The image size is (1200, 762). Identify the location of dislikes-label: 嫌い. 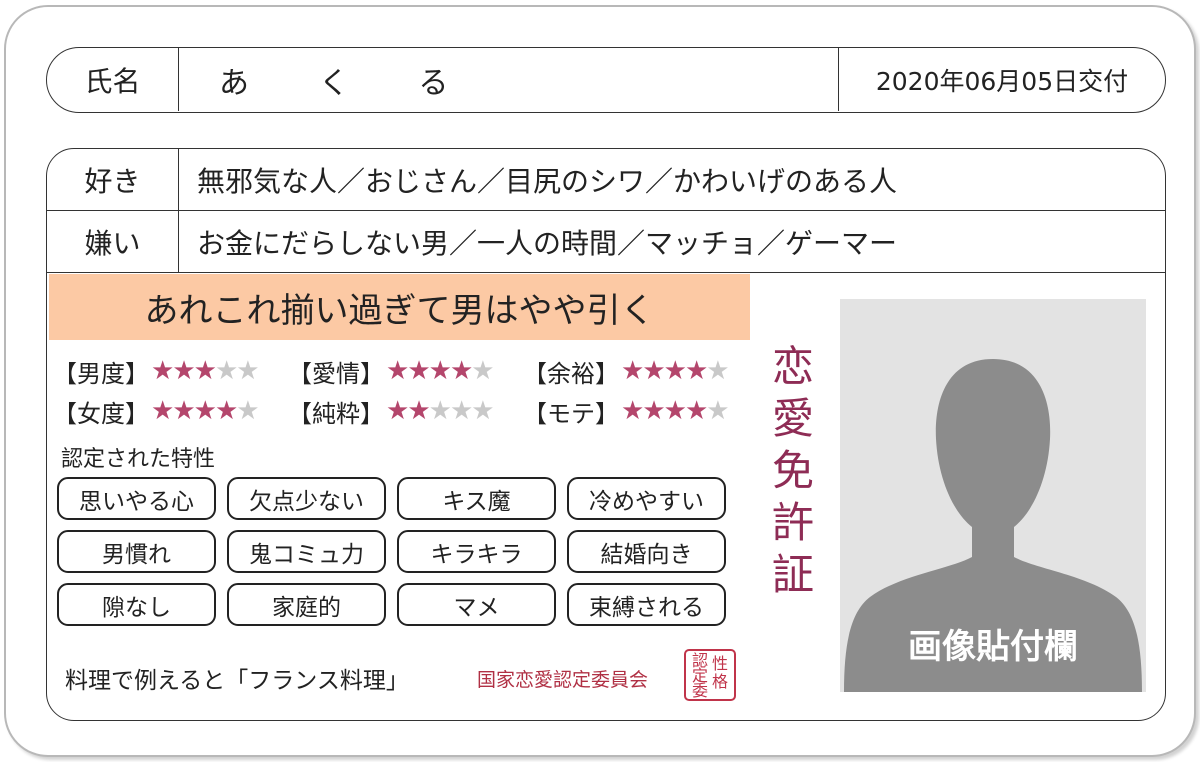
(113, 241).